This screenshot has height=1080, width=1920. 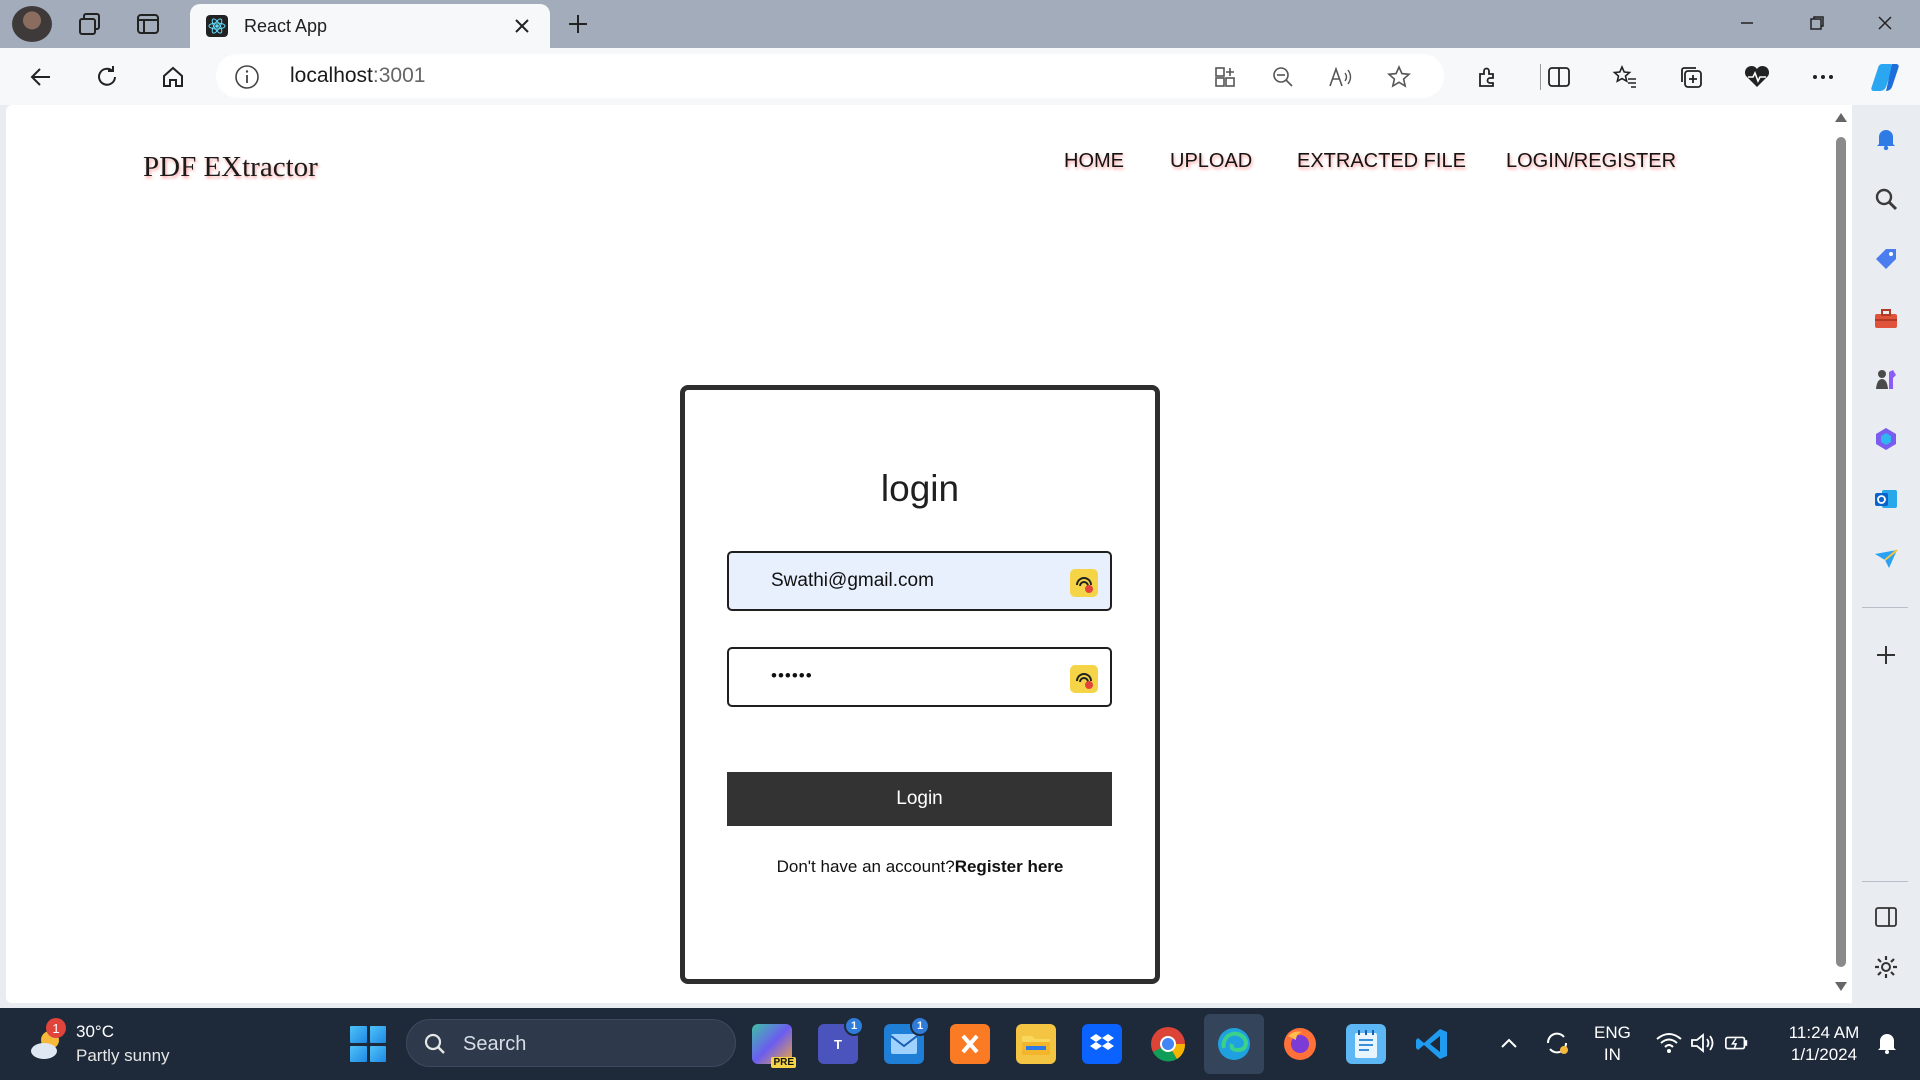 I want to click on mail-icon: 1, so click(x=907, y=1040).